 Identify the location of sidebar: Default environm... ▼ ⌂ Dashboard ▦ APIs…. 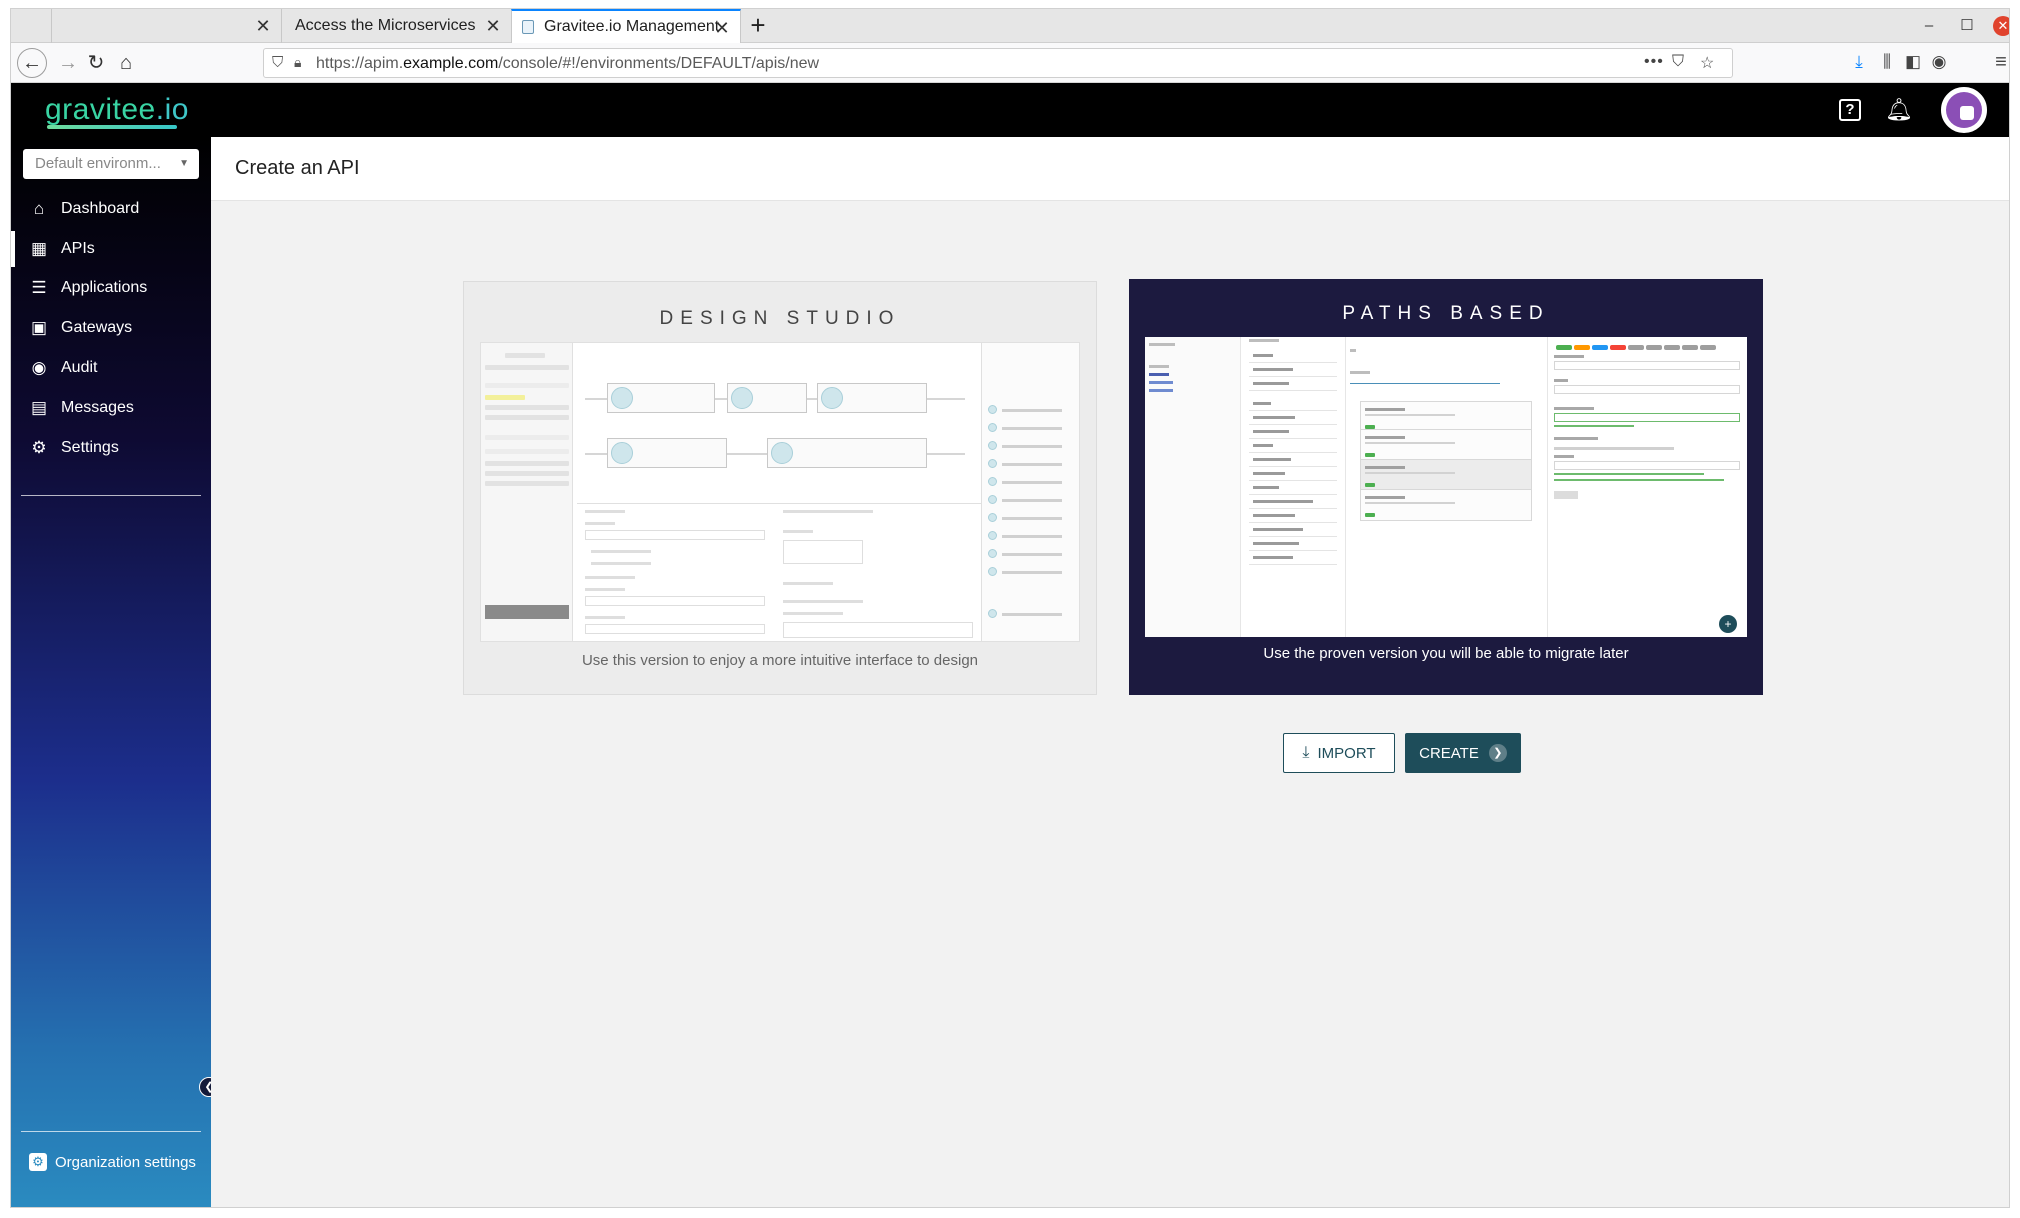
(115, 672).